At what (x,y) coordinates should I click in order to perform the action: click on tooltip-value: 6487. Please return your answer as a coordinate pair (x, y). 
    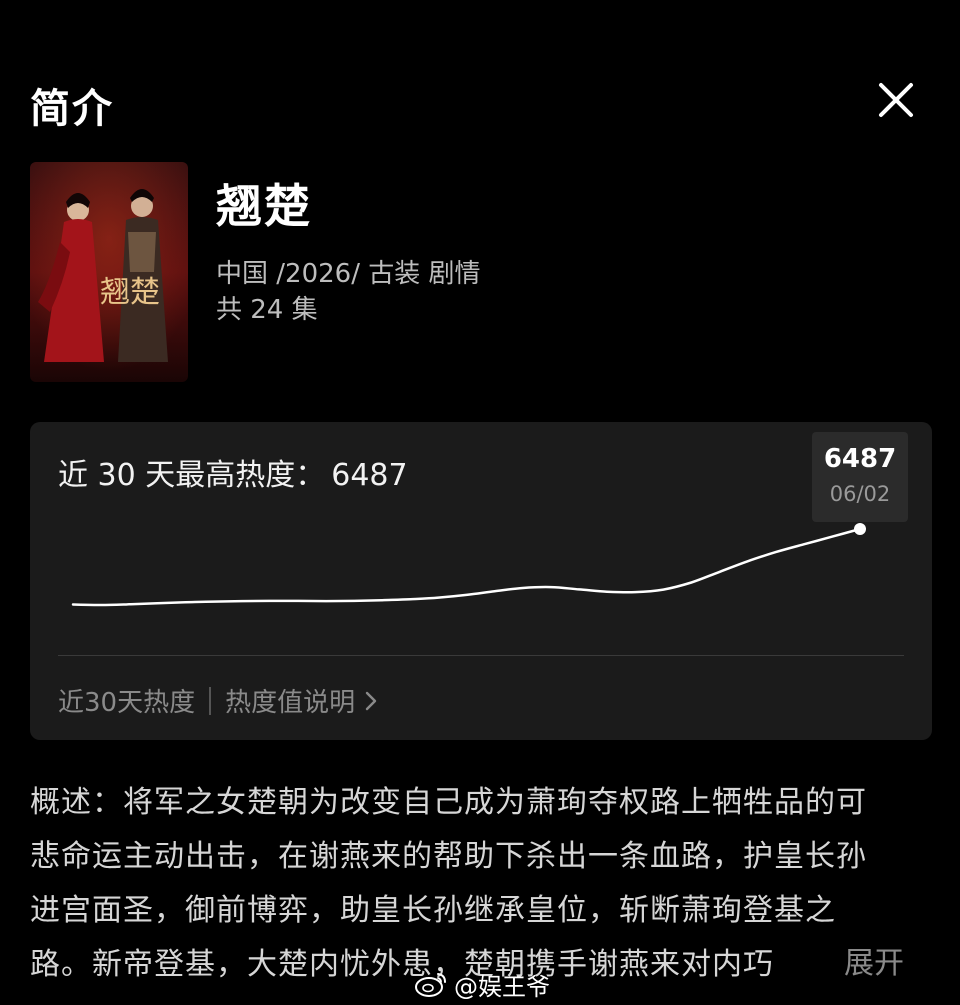
    Looking at the image, I should click on (860, 459).